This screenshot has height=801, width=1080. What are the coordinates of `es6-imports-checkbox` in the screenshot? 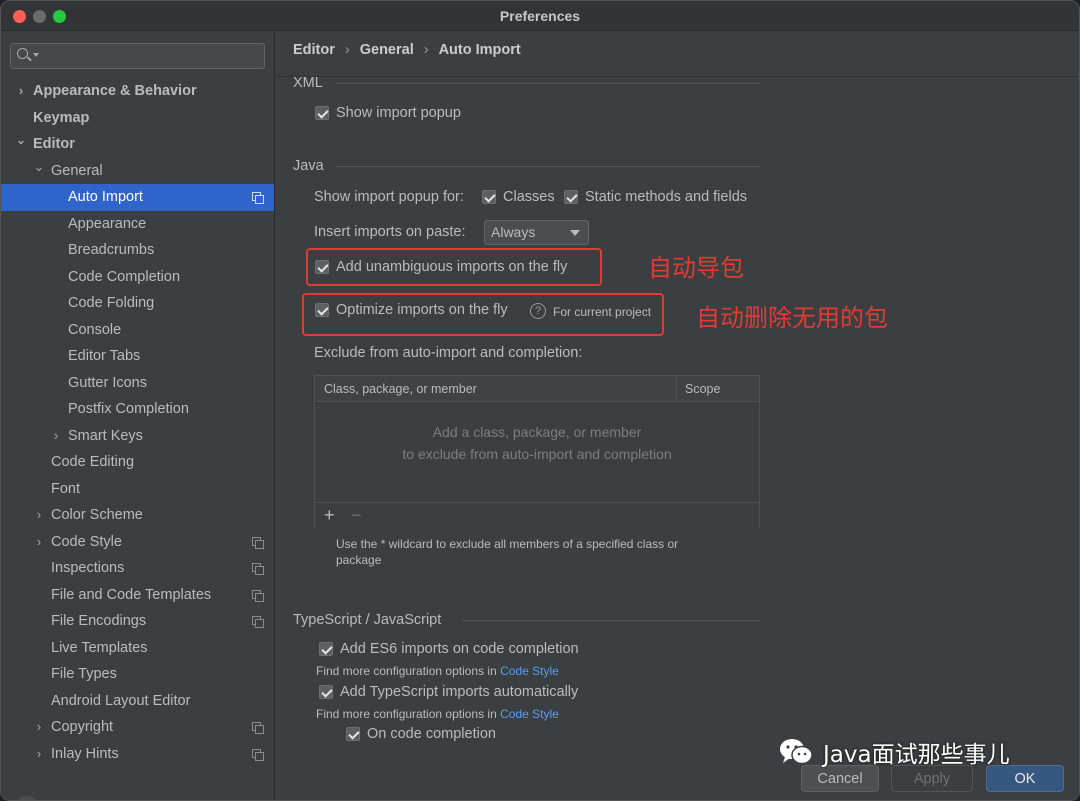 It's located at (326, 649).